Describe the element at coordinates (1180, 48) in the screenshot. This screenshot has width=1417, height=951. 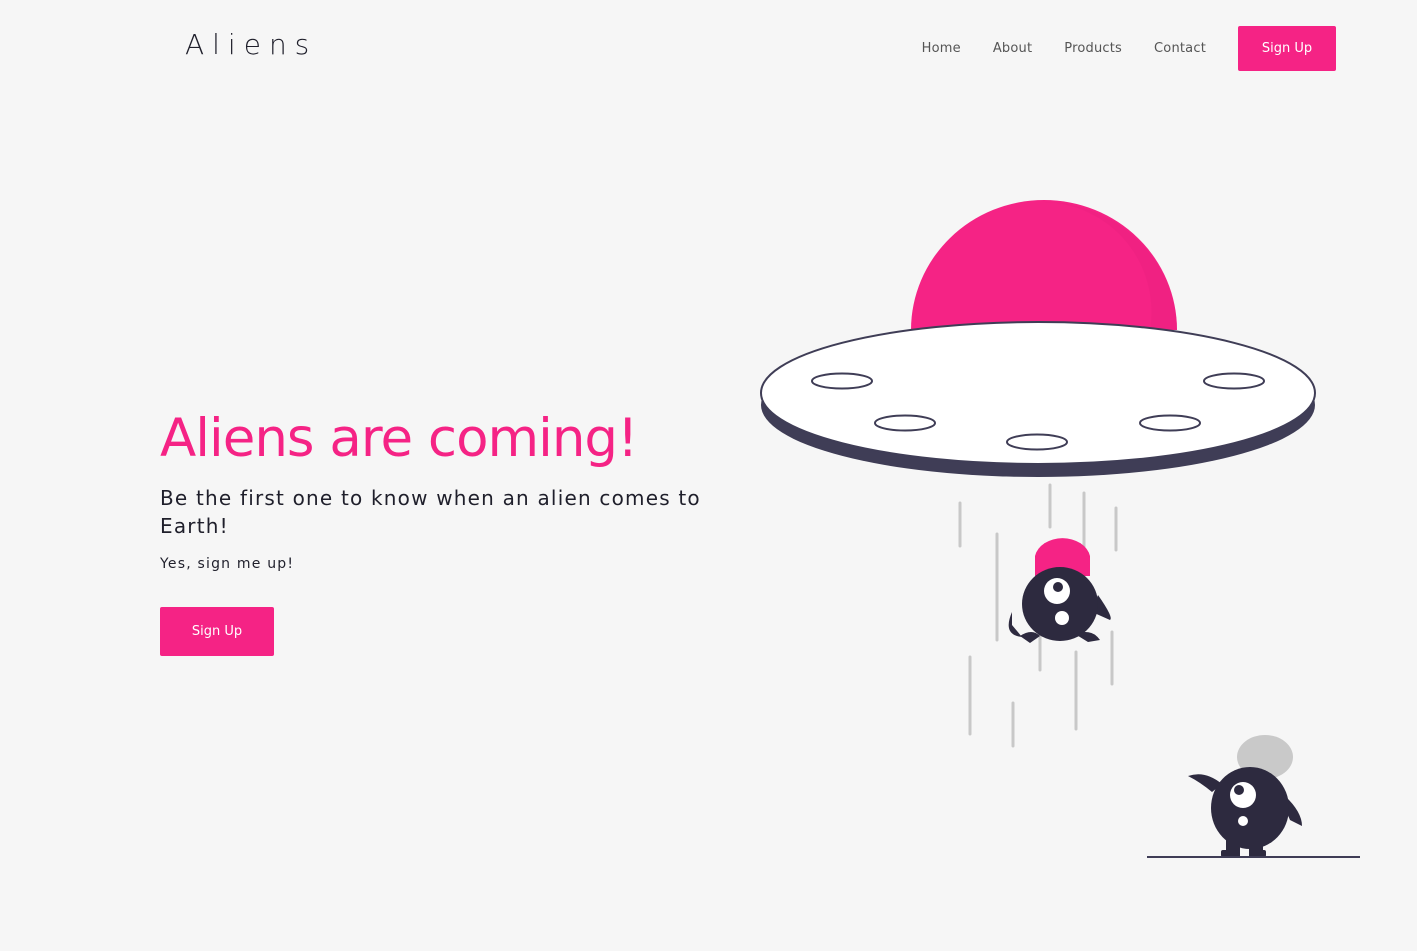
I see `nav-contact-link: Contact` at that location.